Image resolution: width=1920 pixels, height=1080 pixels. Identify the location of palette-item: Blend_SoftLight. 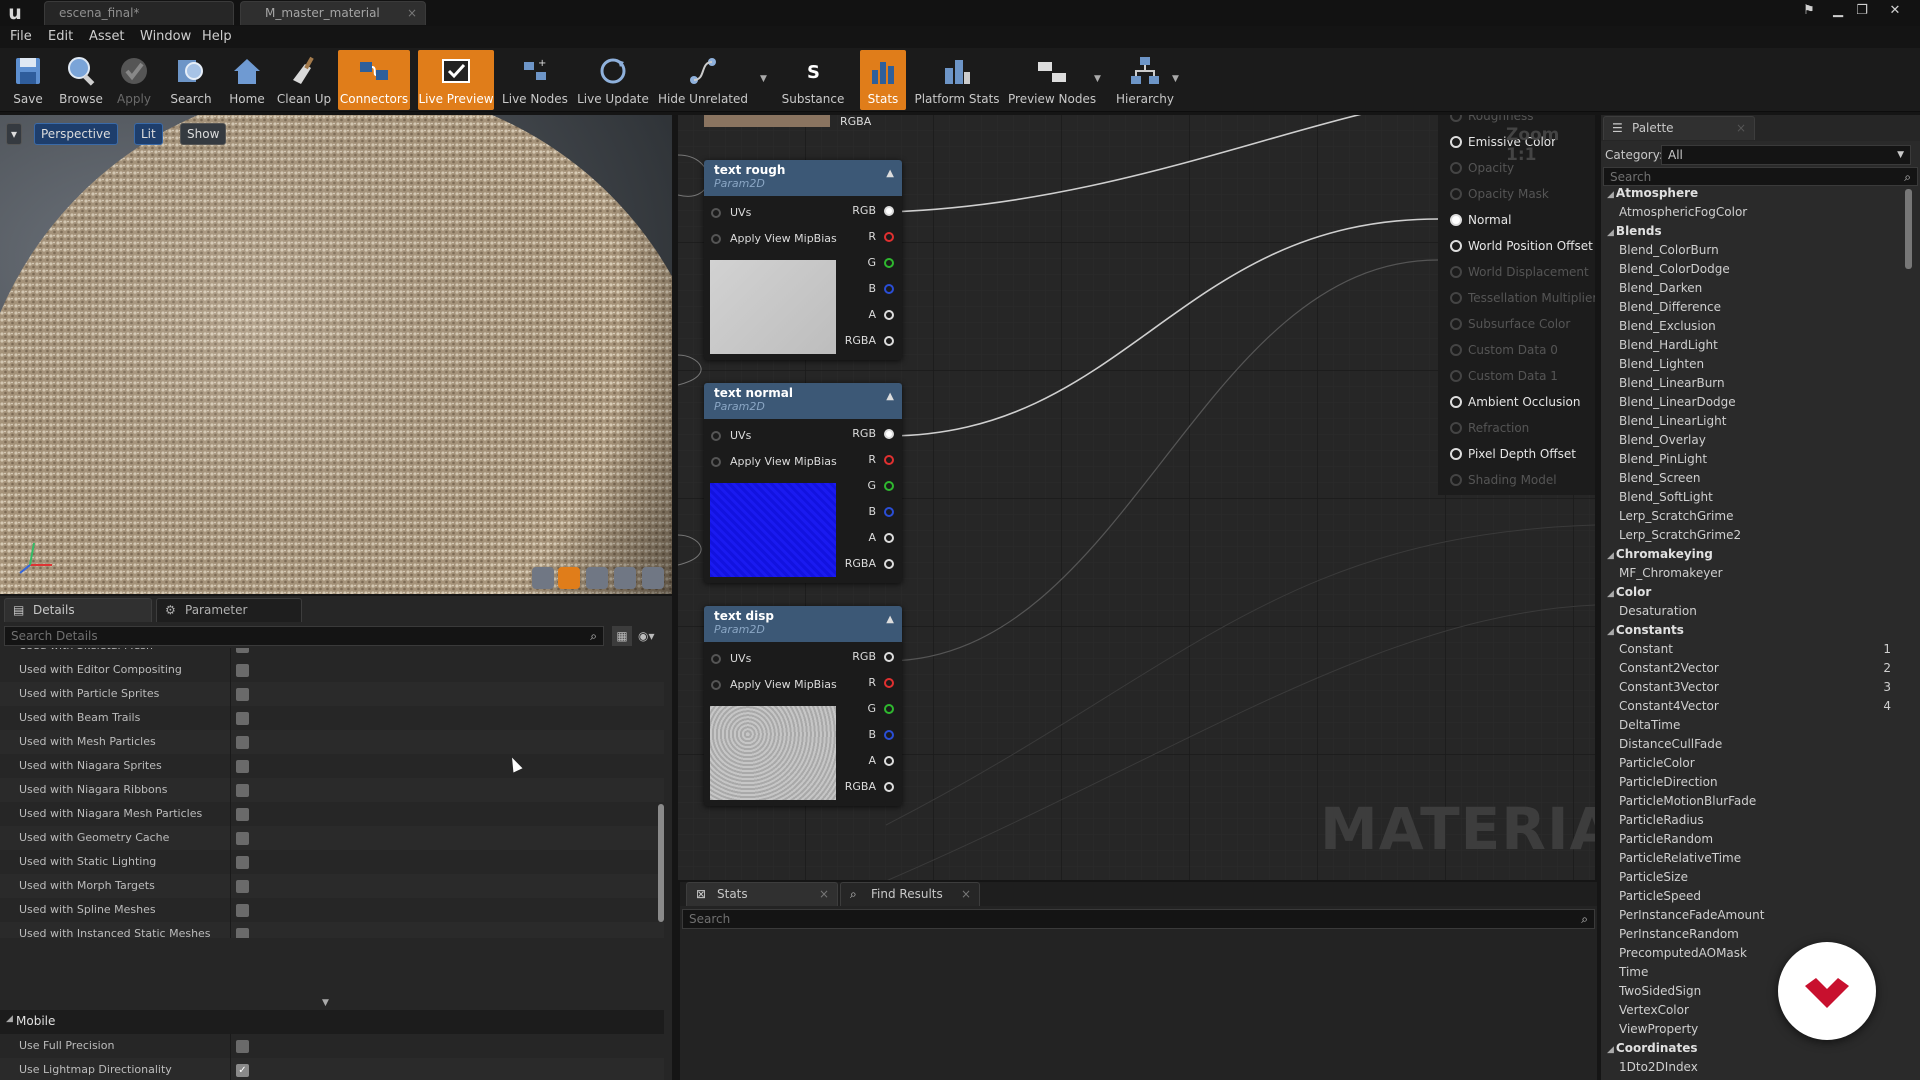
(1760, 497).